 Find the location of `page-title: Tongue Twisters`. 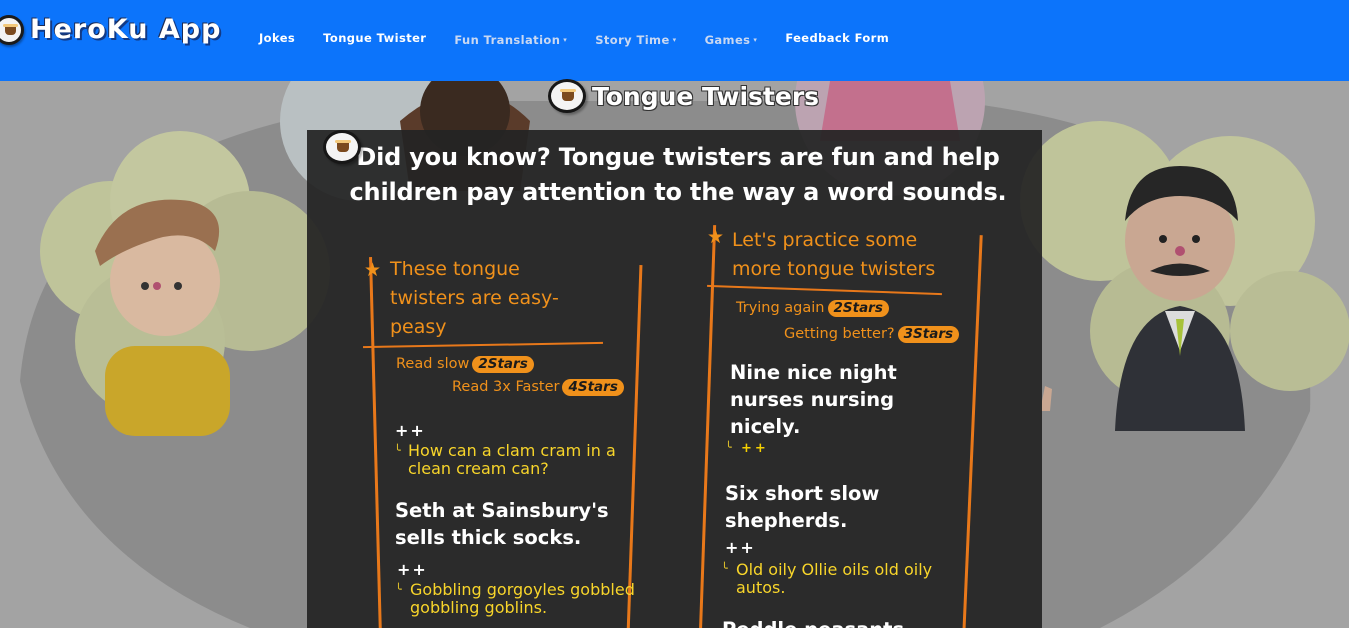

page-title: Tongue Twisters is located at coordinates (683, 96).